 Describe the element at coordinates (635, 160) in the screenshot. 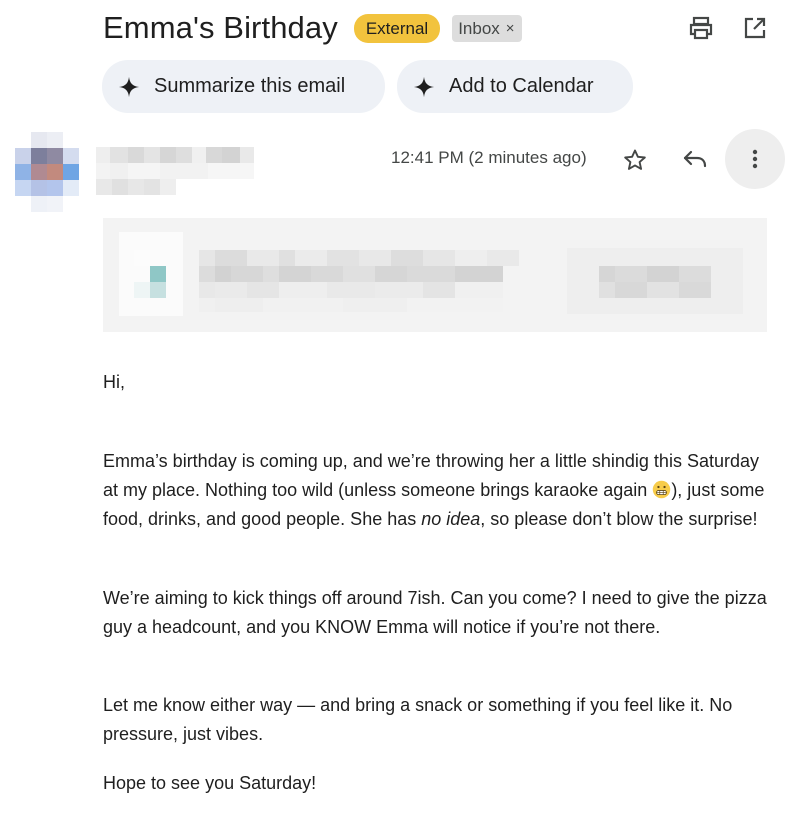

I see `star-icon` at that location.